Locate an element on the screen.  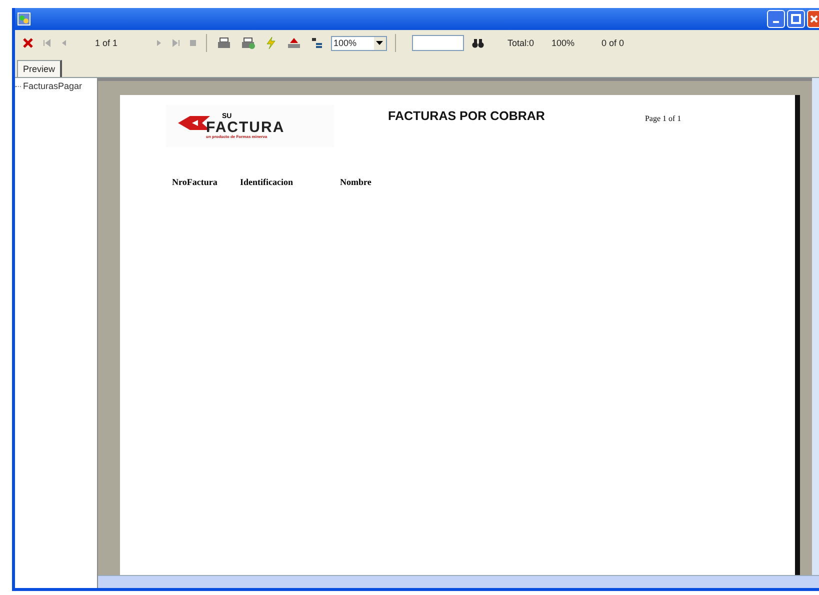
maximize-icon is located at coordinates (796, 19).